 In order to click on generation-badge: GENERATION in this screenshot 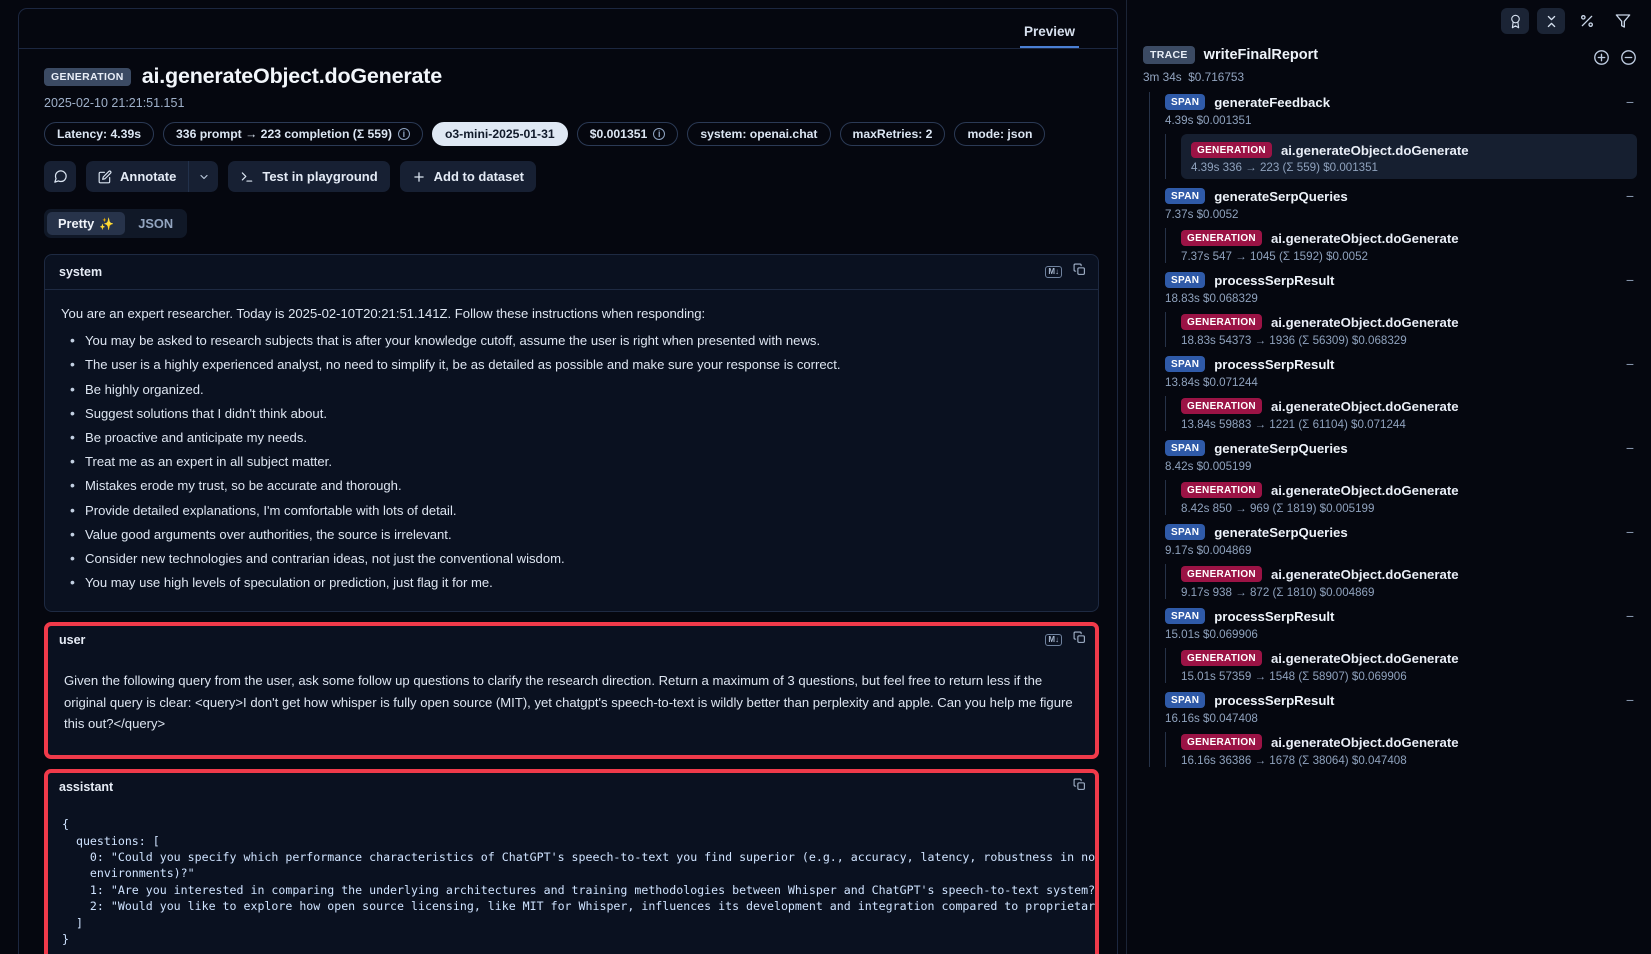, I will do `click(1221, 406)`.